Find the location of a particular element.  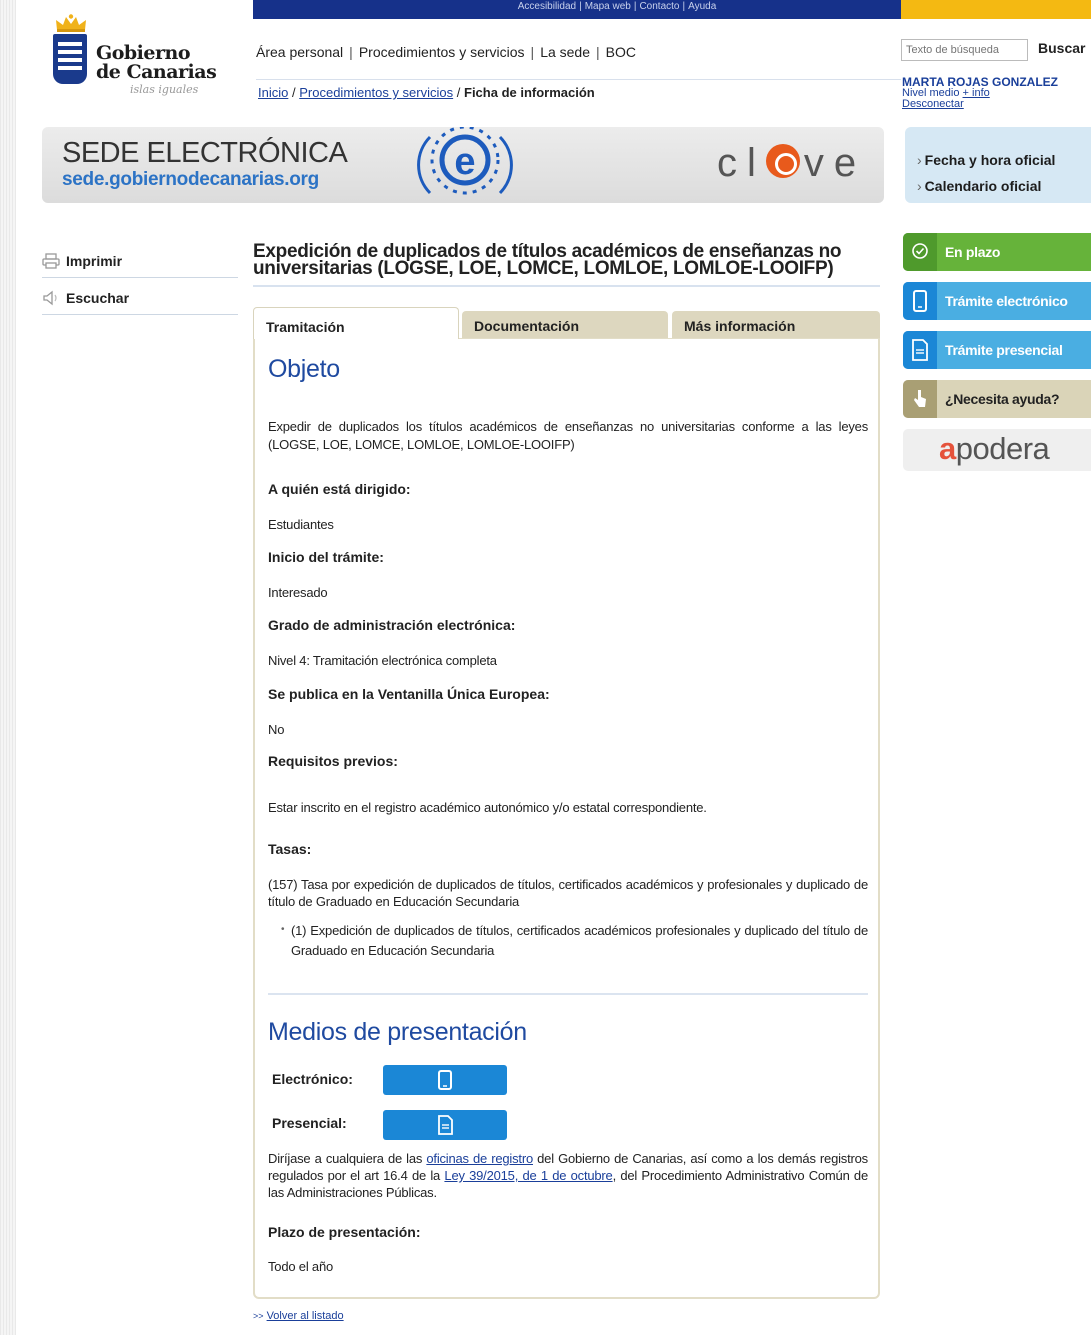

en-plazo-button: En plazo is located at coordinates (997, 252).